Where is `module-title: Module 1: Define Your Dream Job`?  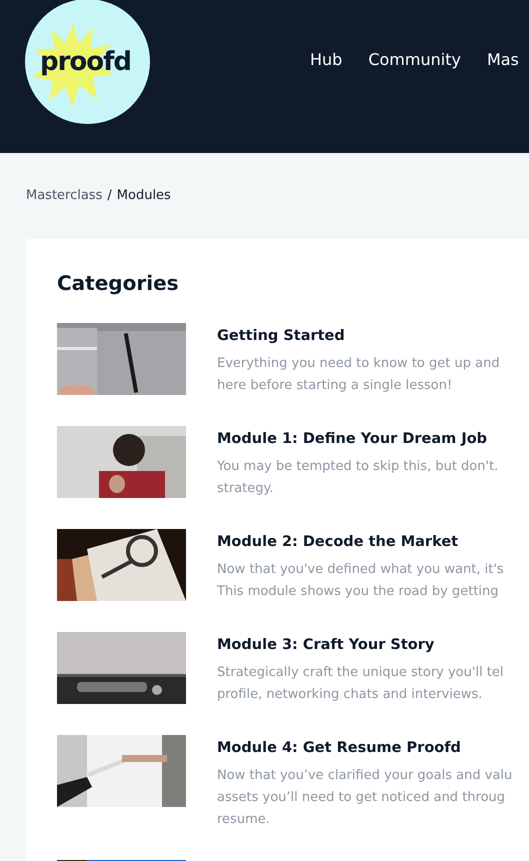 module-title: Module 1: Define Your Dream Job is located at coordinates (357, 439).